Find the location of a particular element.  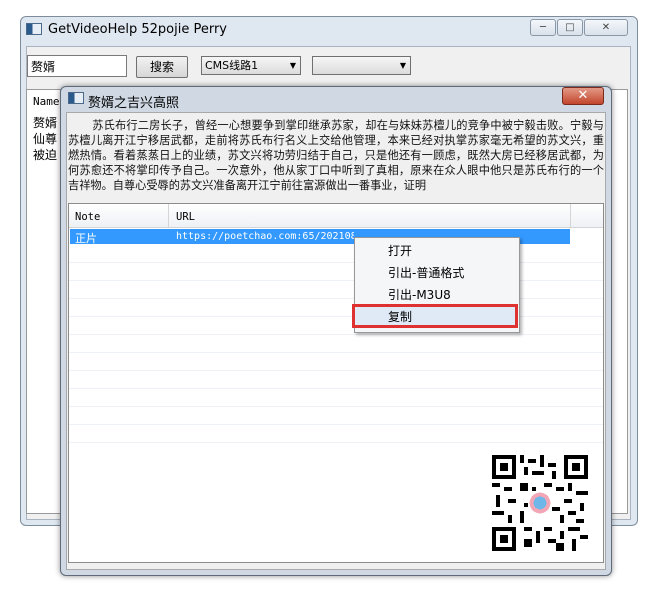

dialog-title: 赘婿之吉兴高照 is located at coordinates (134, 103).